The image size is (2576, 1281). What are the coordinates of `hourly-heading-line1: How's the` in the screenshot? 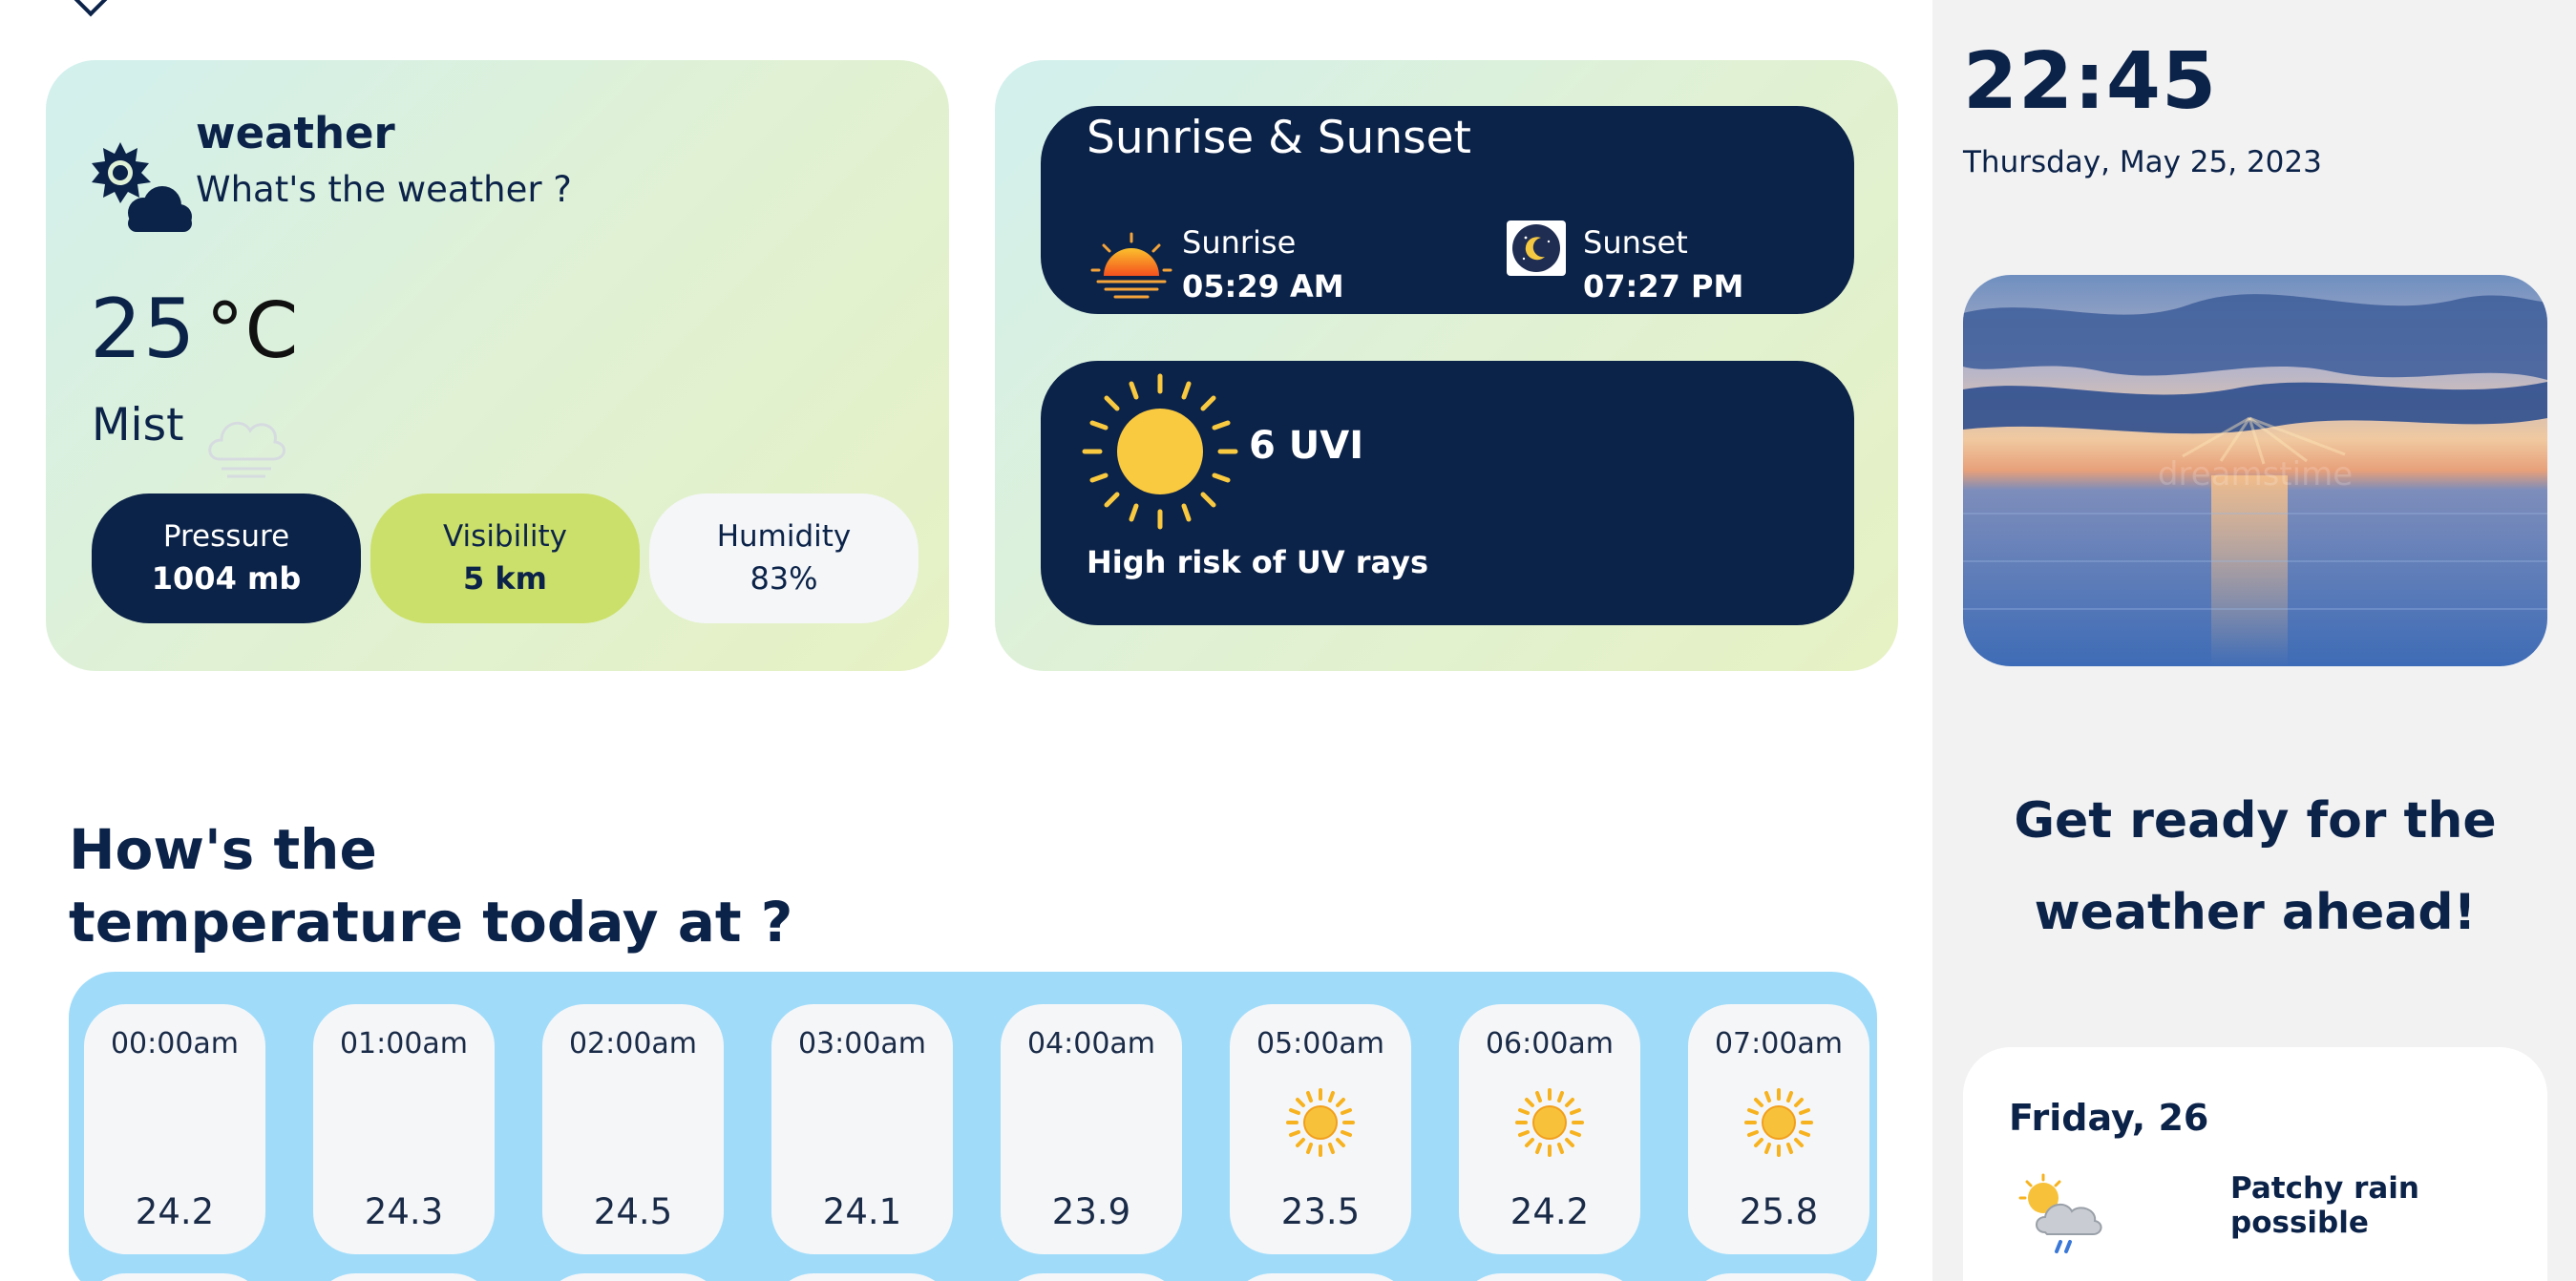 It's located at (223, 849).